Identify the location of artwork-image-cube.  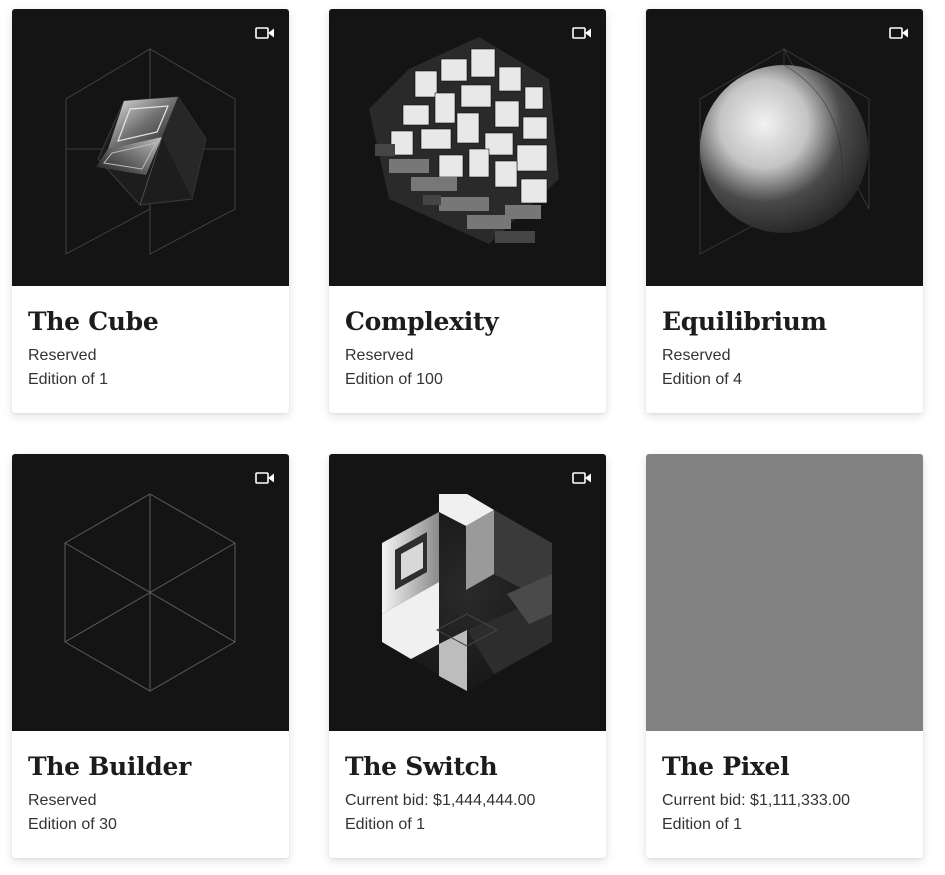
(150, 147).